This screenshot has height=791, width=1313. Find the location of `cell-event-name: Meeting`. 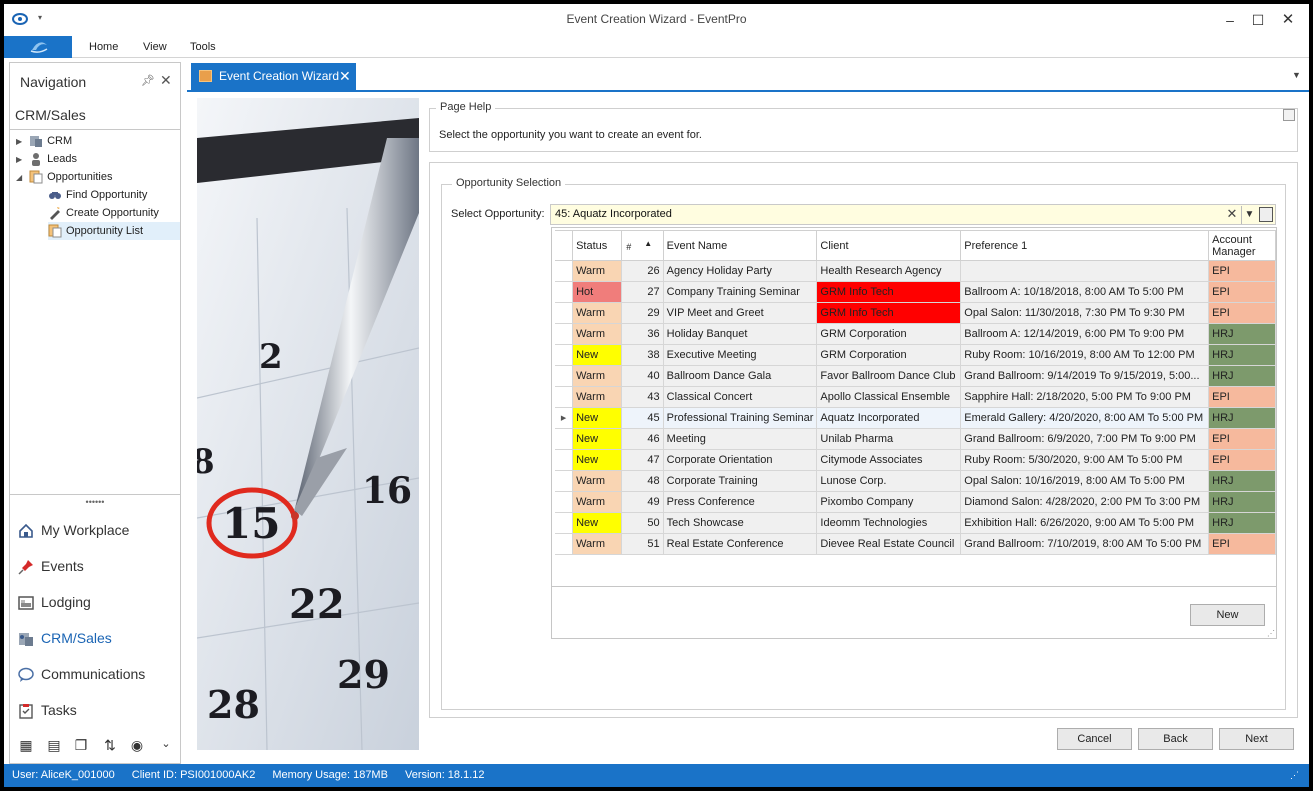

cell-event-name: Meeting is located at coordinates (740, 439).